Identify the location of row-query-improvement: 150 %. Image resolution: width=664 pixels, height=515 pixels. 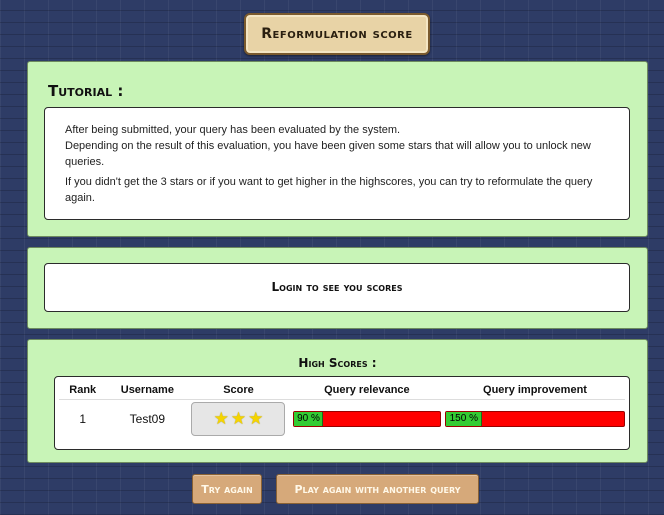
(535, 419).